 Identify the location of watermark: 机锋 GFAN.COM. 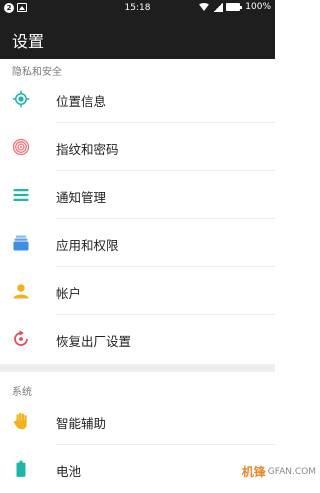
(279, 471).